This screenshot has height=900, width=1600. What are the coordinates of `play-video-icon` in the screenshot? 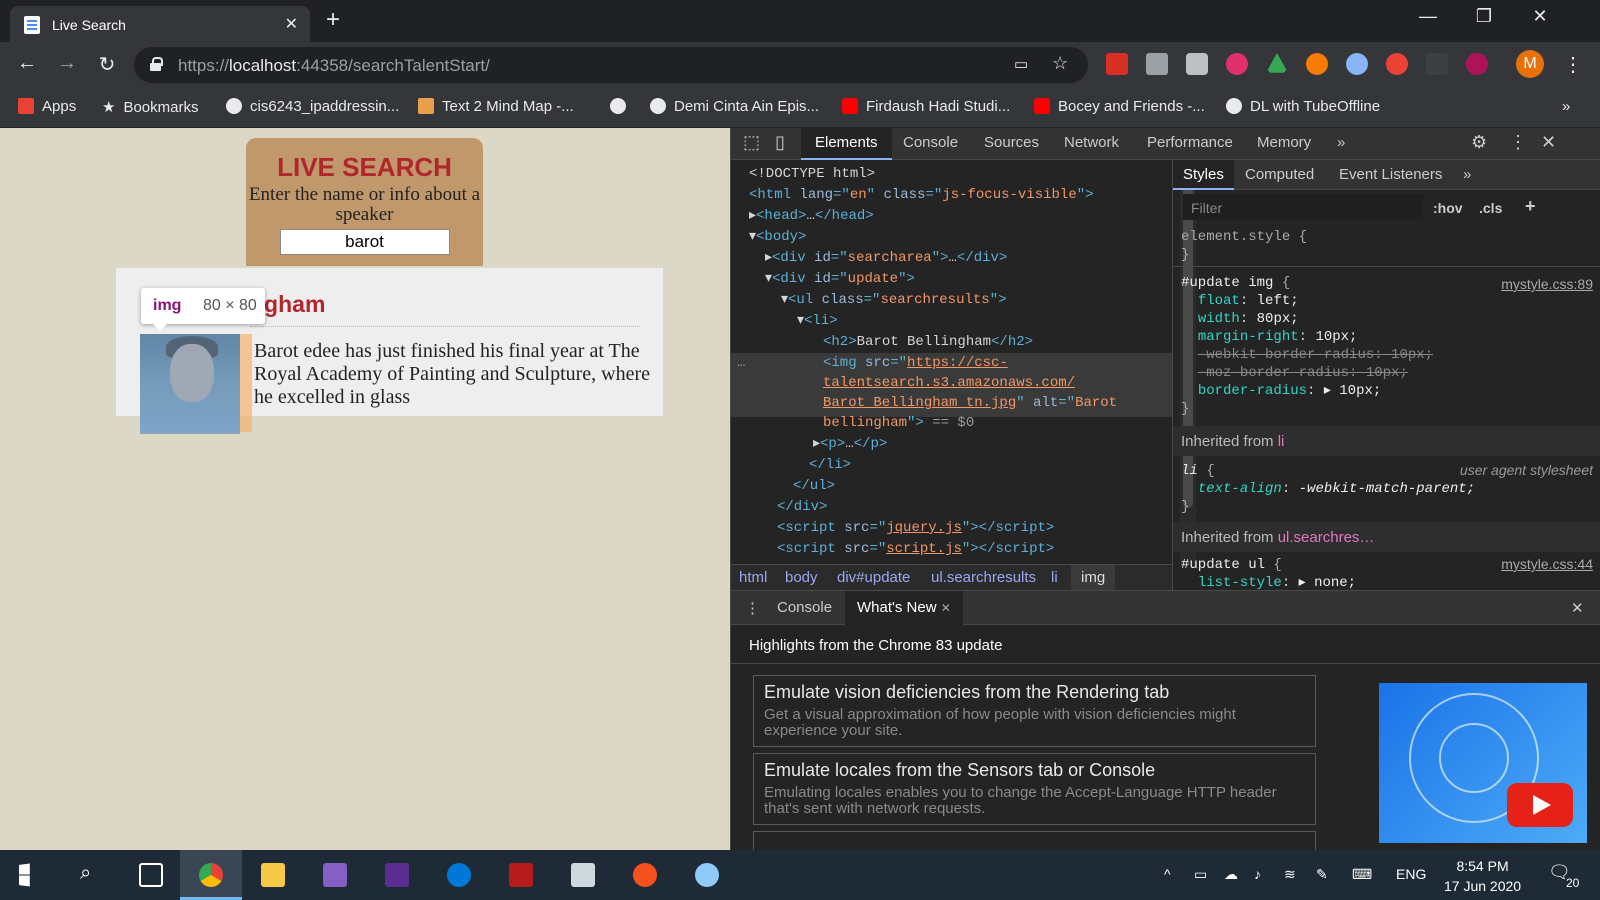 It's located at (1540, 805).